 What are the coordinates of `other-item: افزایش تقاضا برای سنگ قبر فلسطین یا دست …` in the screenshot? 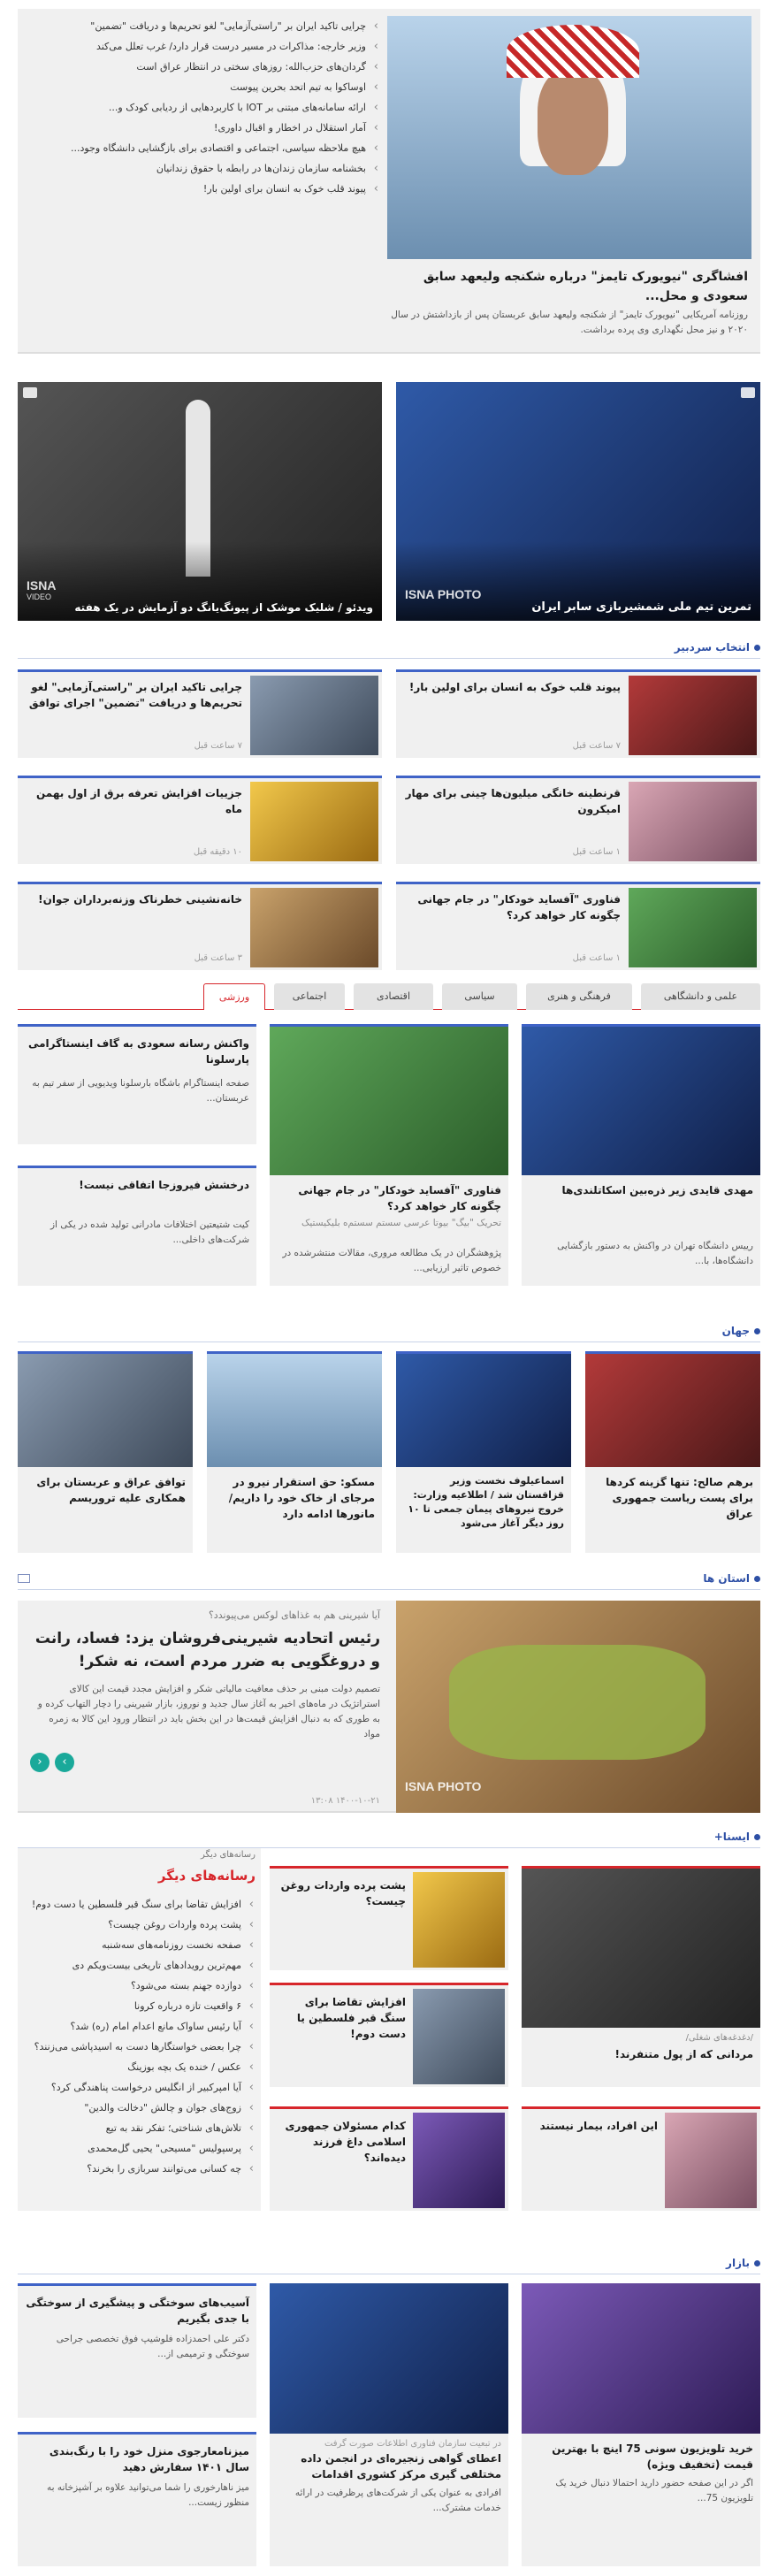 It's located at (140, 1904).